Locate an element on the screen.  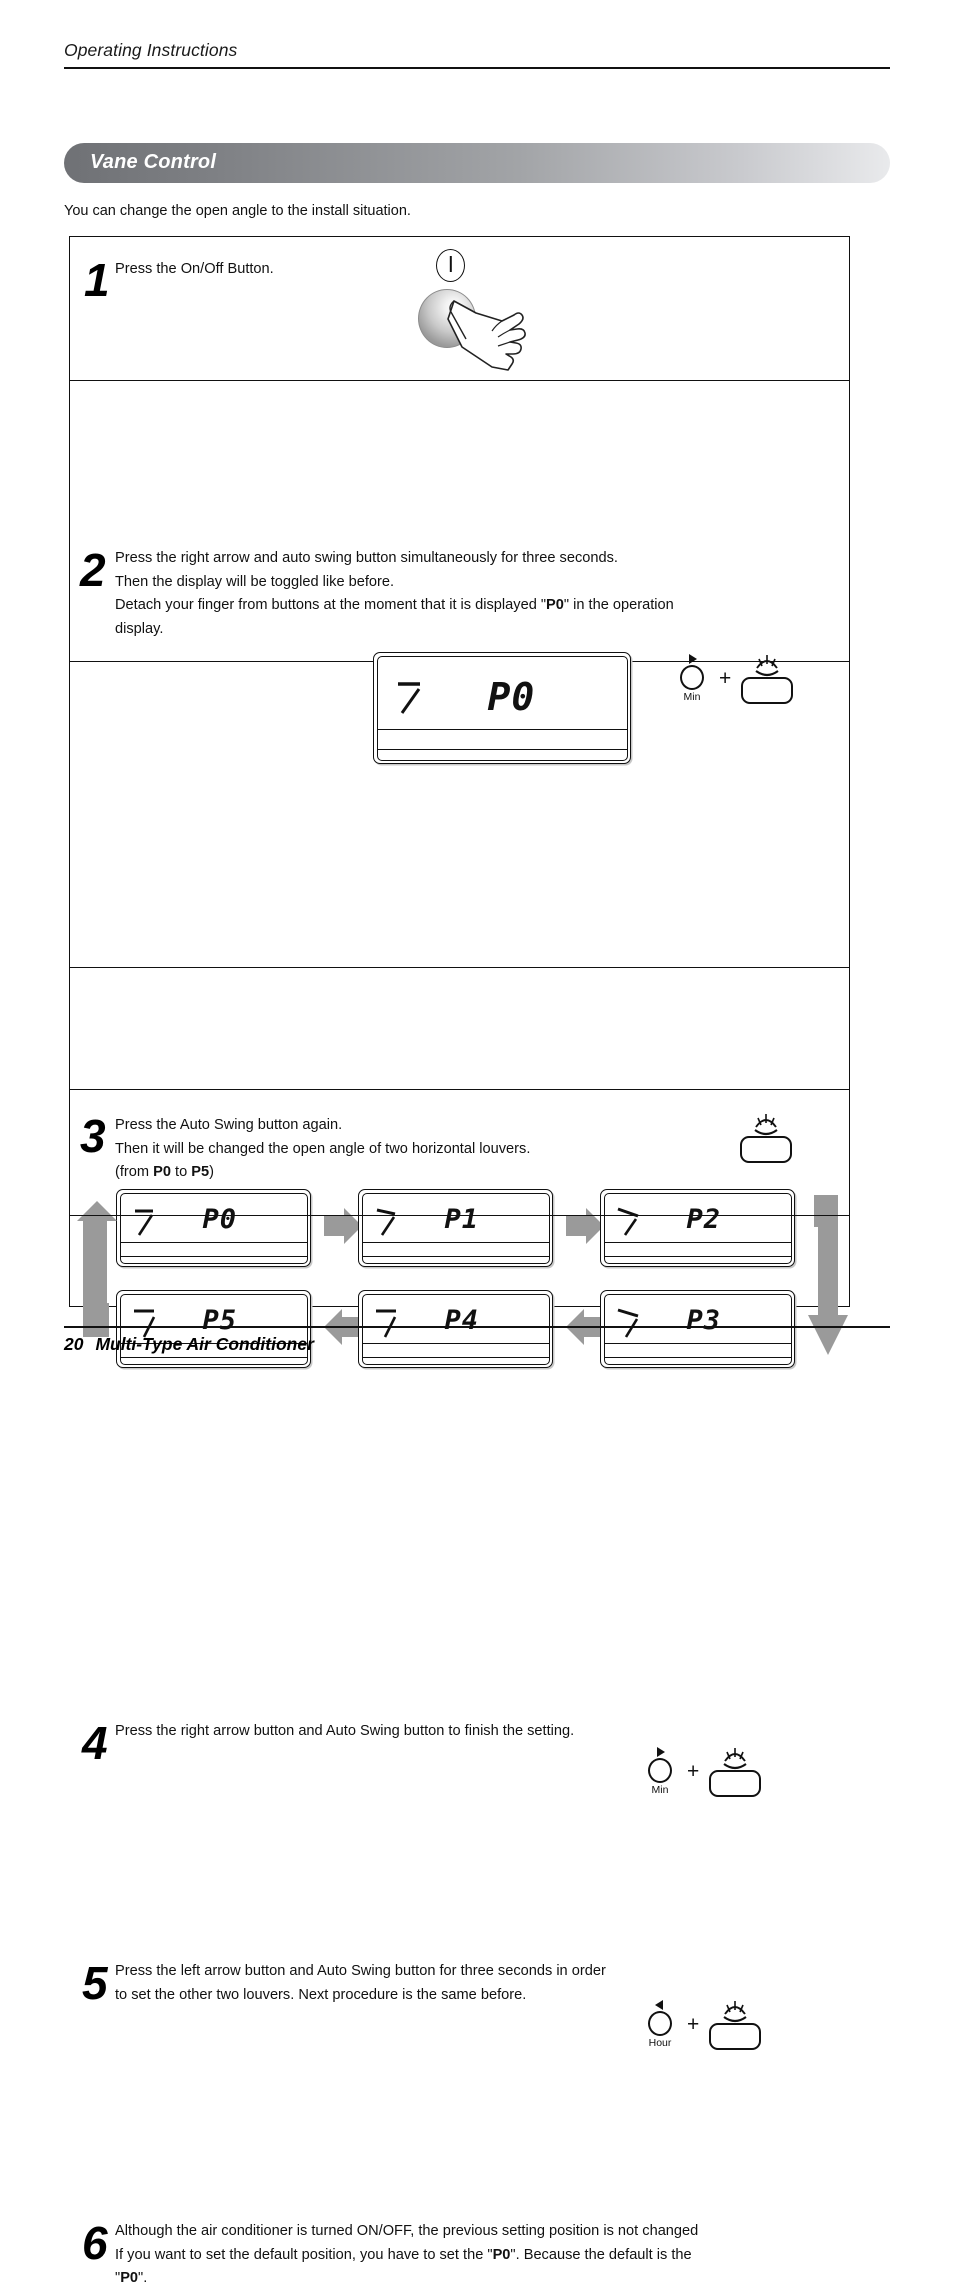
right-arrow-button: Min is located at coordinates (660, 1771).